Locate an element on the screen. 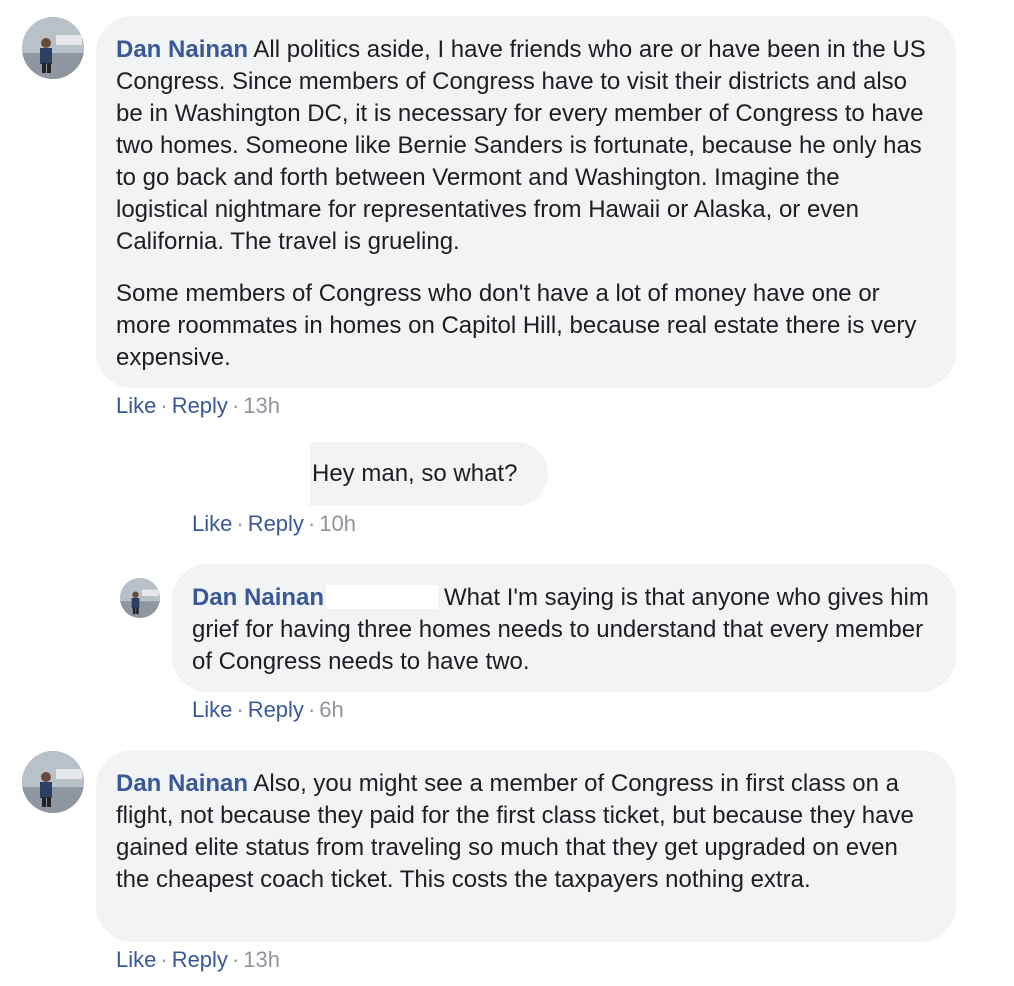  redacted-author-area is located at coordinates (215, 474).